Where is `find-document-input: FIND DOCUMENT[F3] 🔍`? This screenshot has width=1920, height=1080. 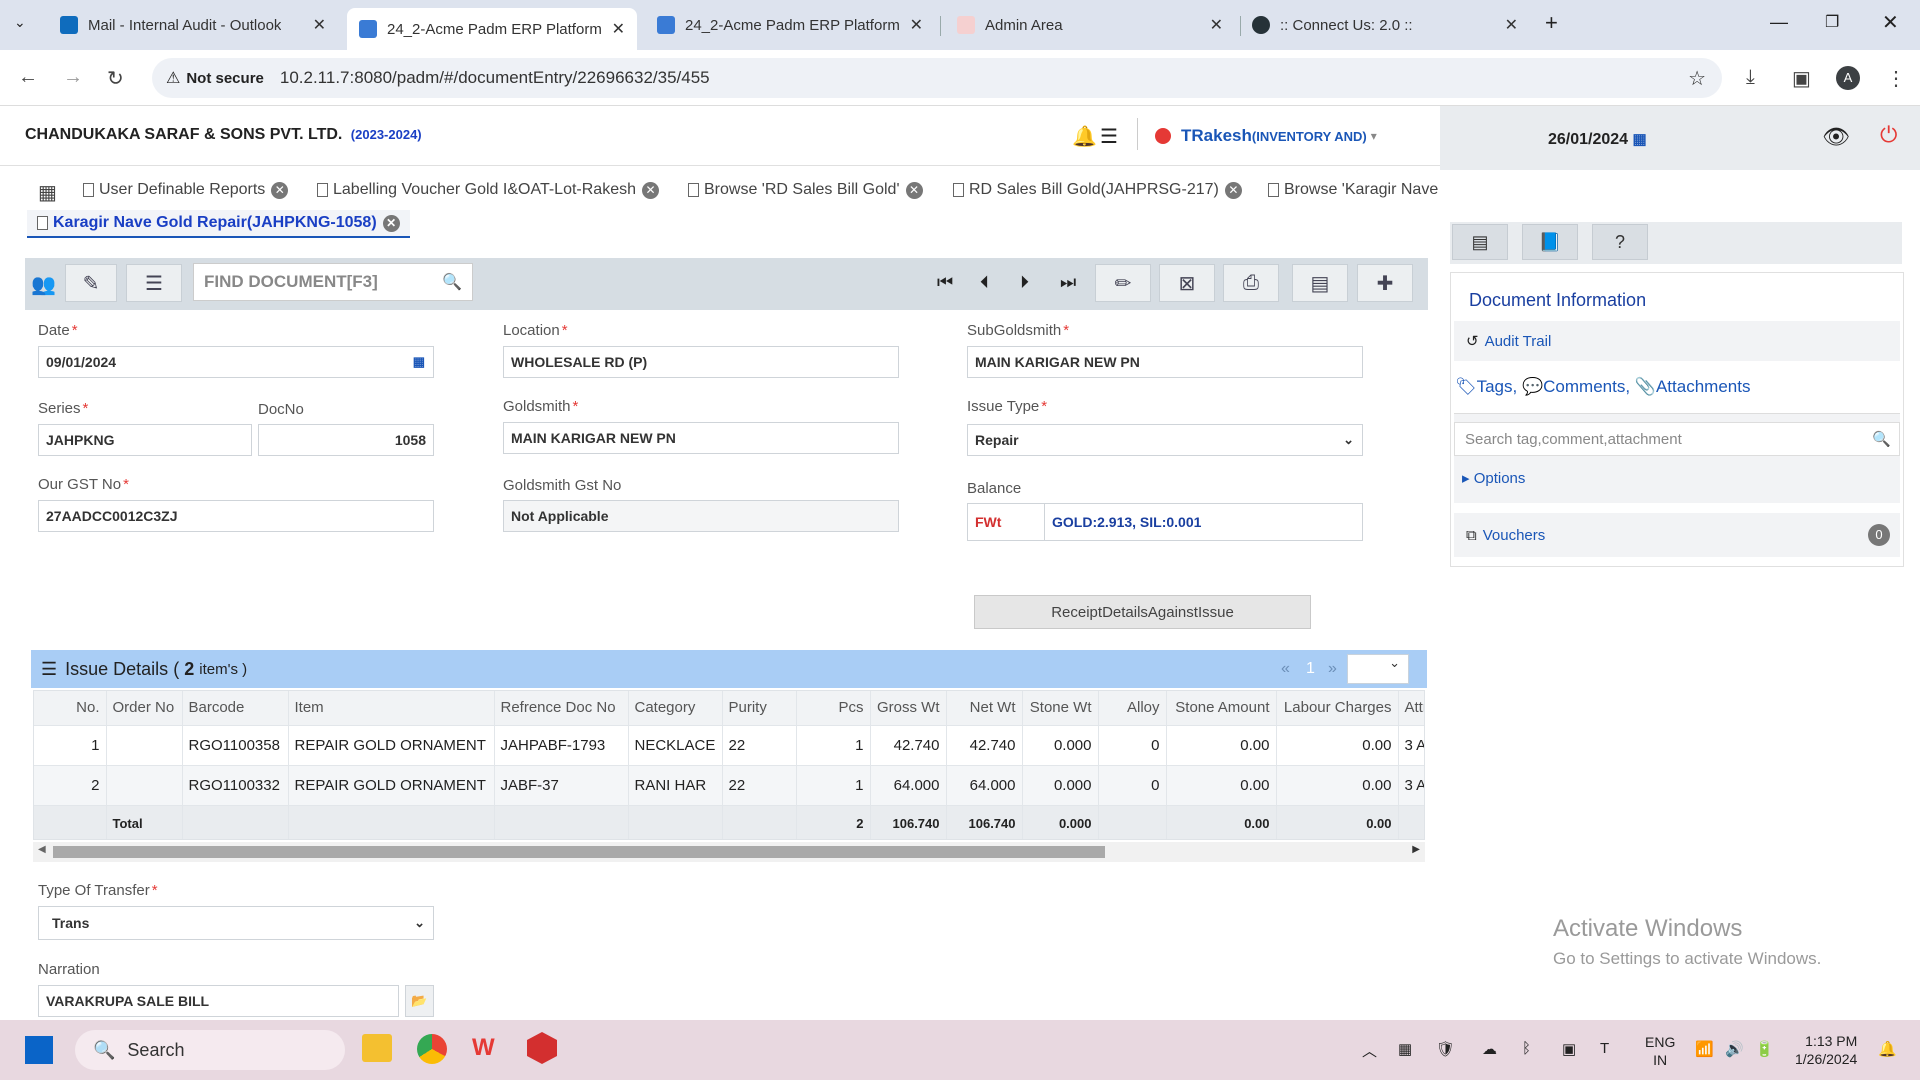
find-document-input: FIND DOCUMENT[F3] 🔍 is located at coordinates (333, 282).